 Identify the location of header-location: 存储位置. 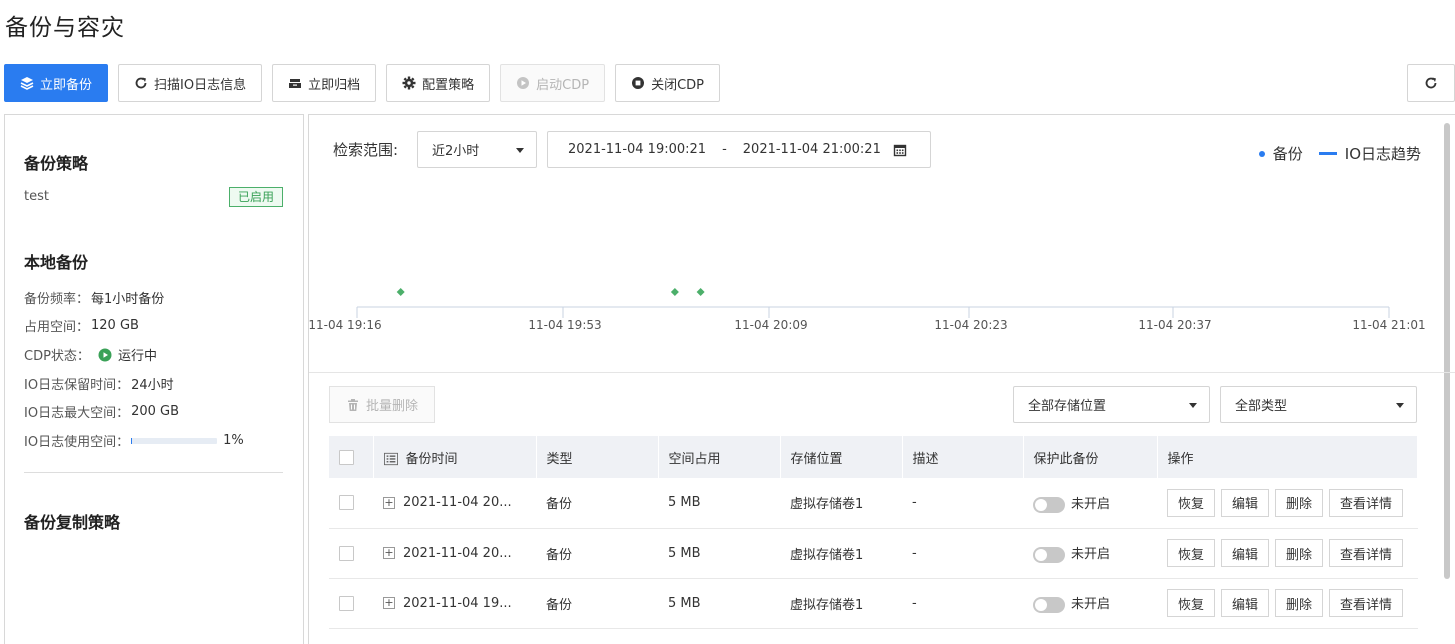
(841, 457).